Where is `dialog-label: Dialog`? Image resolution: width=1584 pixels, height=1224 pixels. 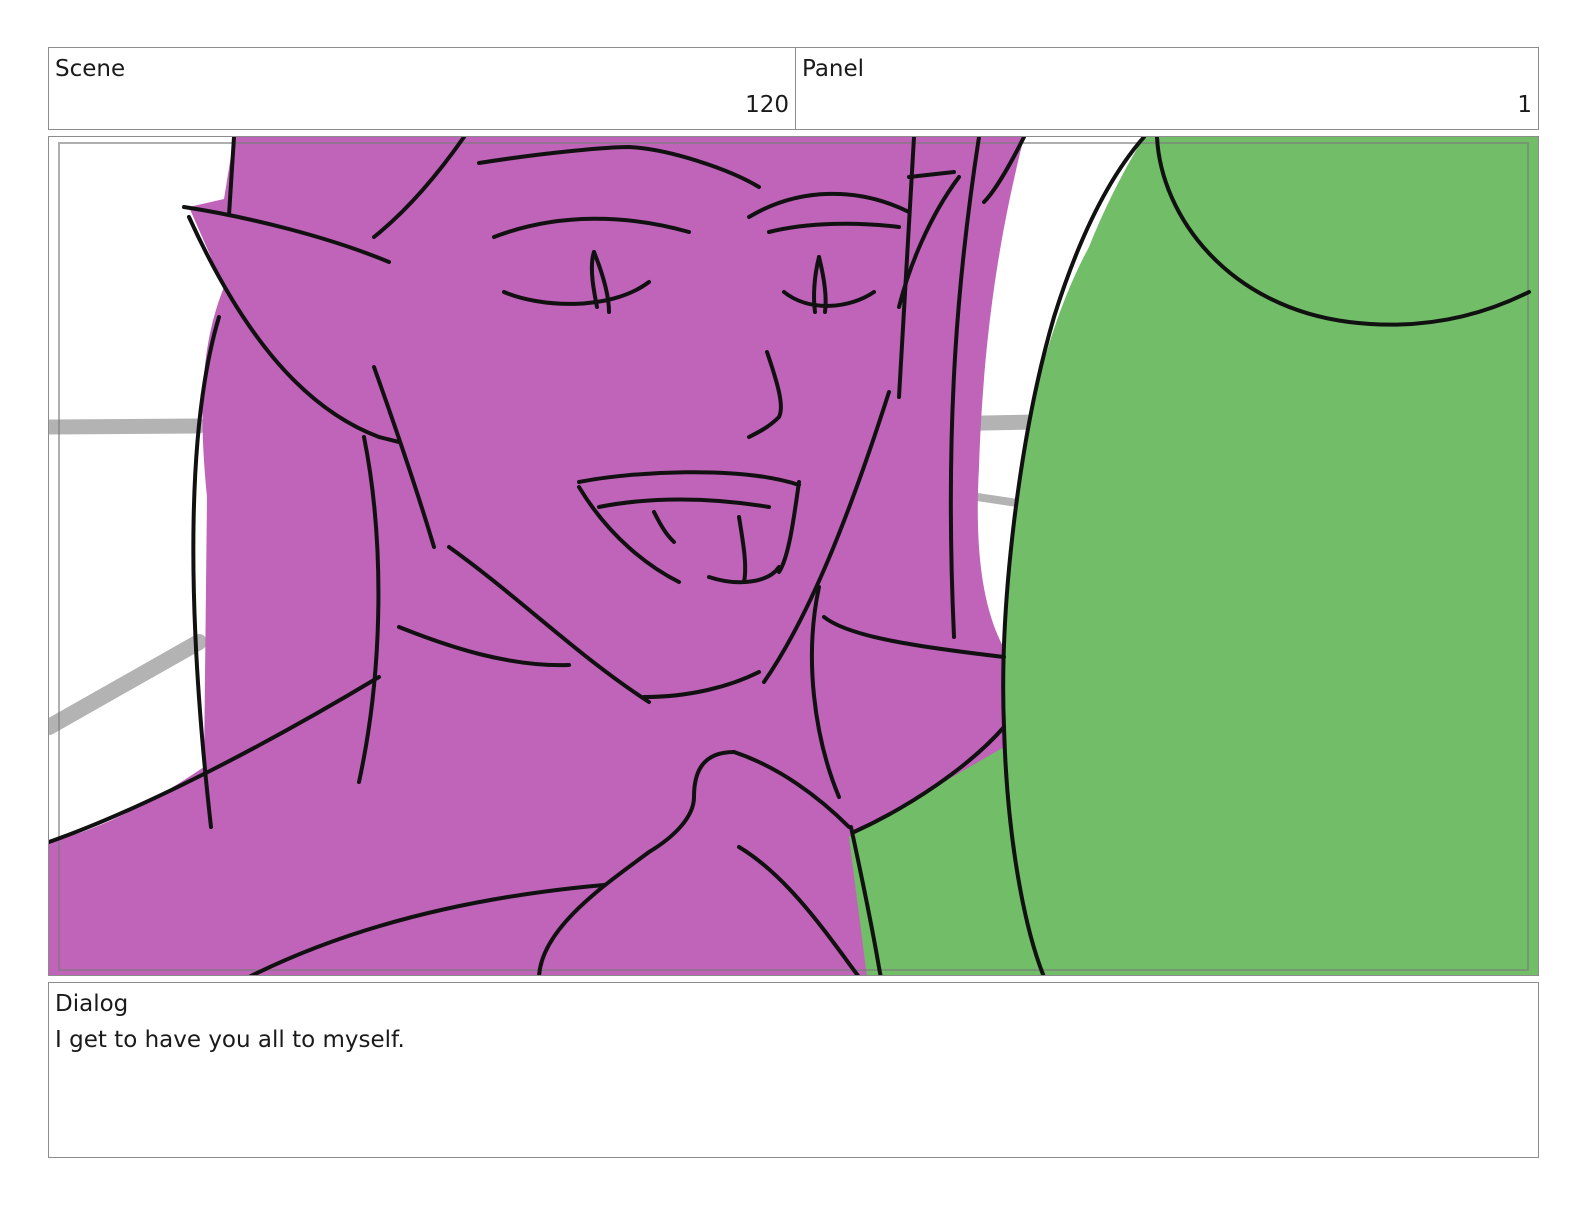
dialog-label: Dialog is located at coordinates (92, 1004).